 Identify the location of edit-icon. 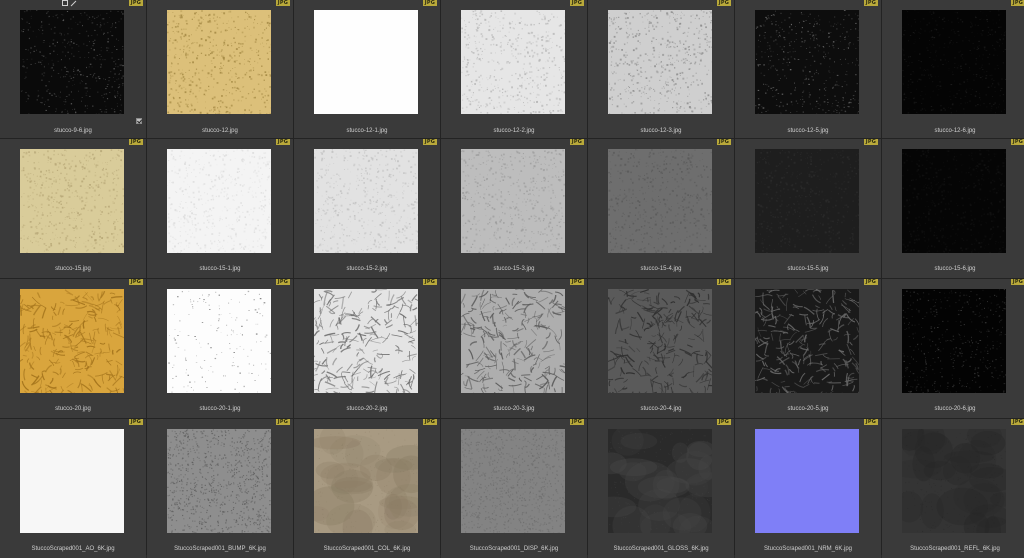
(73, 3).